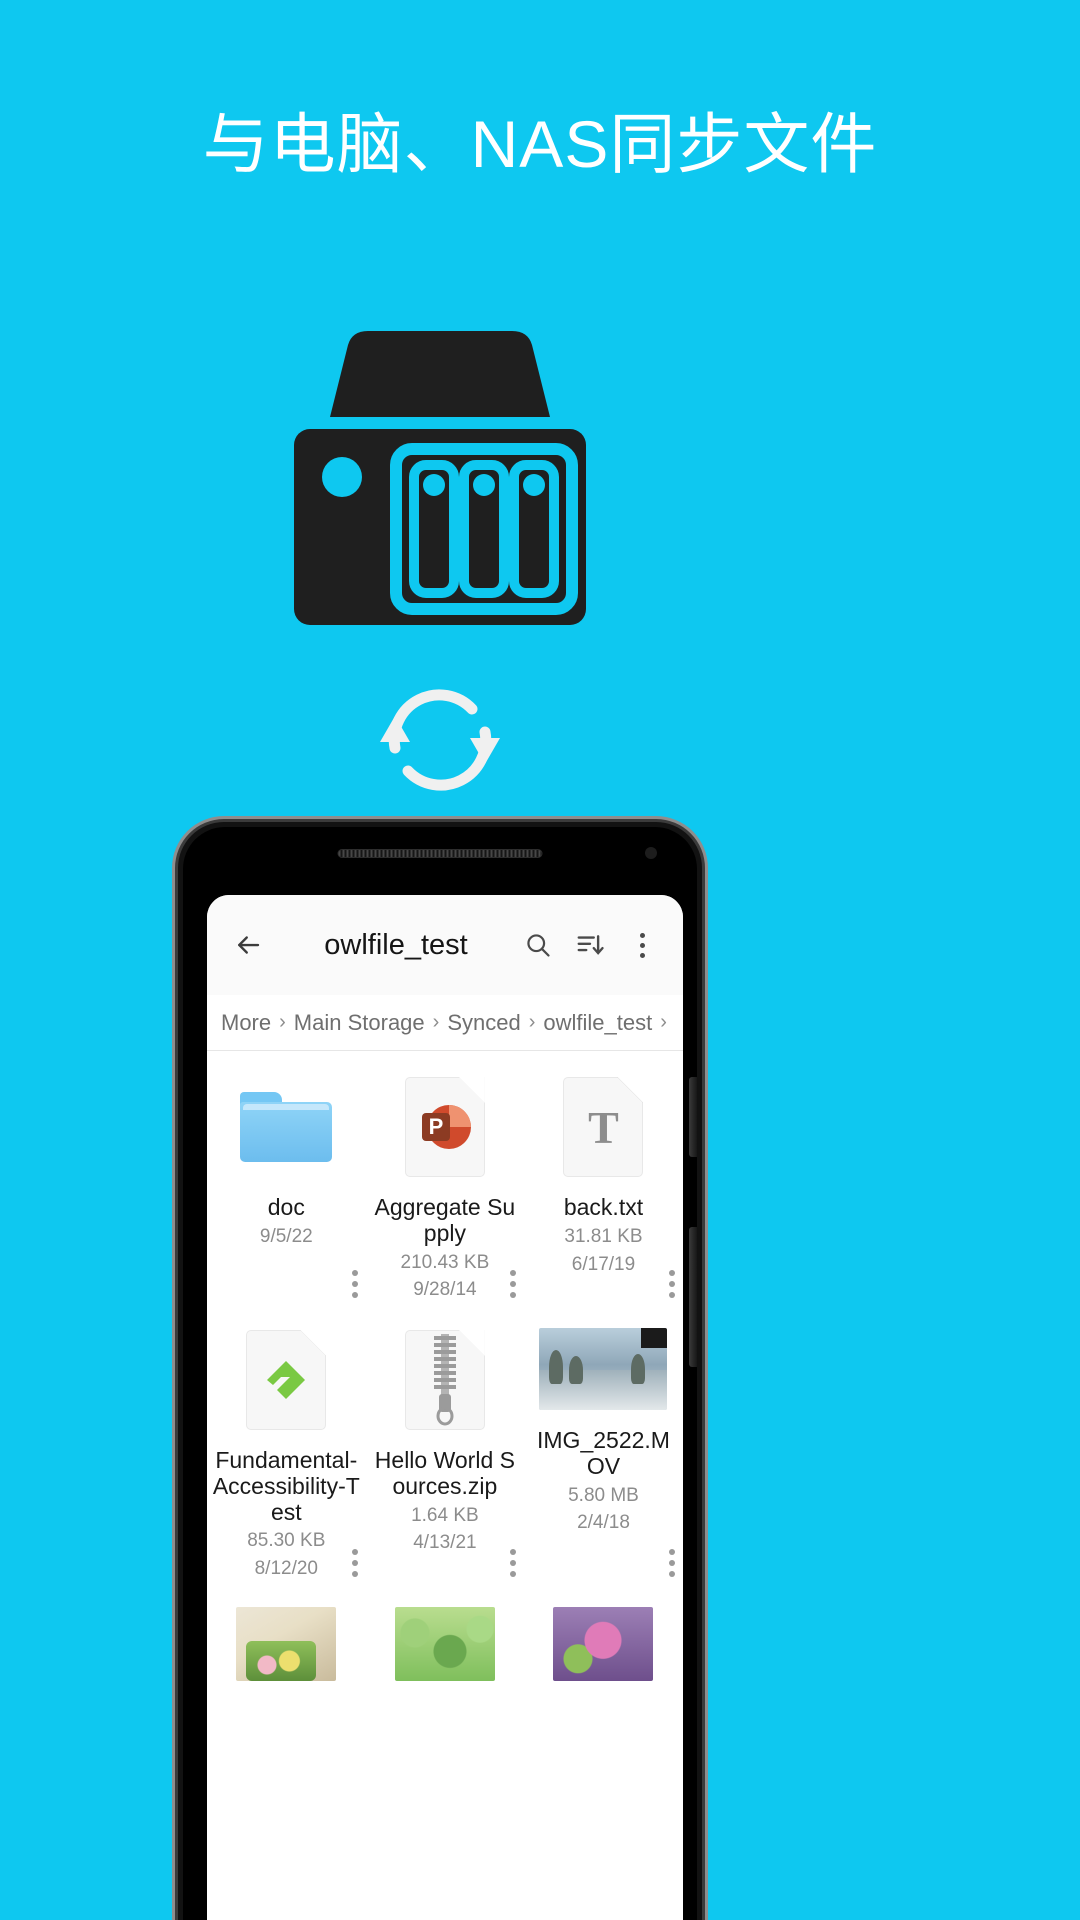  Describe the element at coordinates (603, 1236) in the screenshot. I see `file-size: 31.81 KB` at that location.